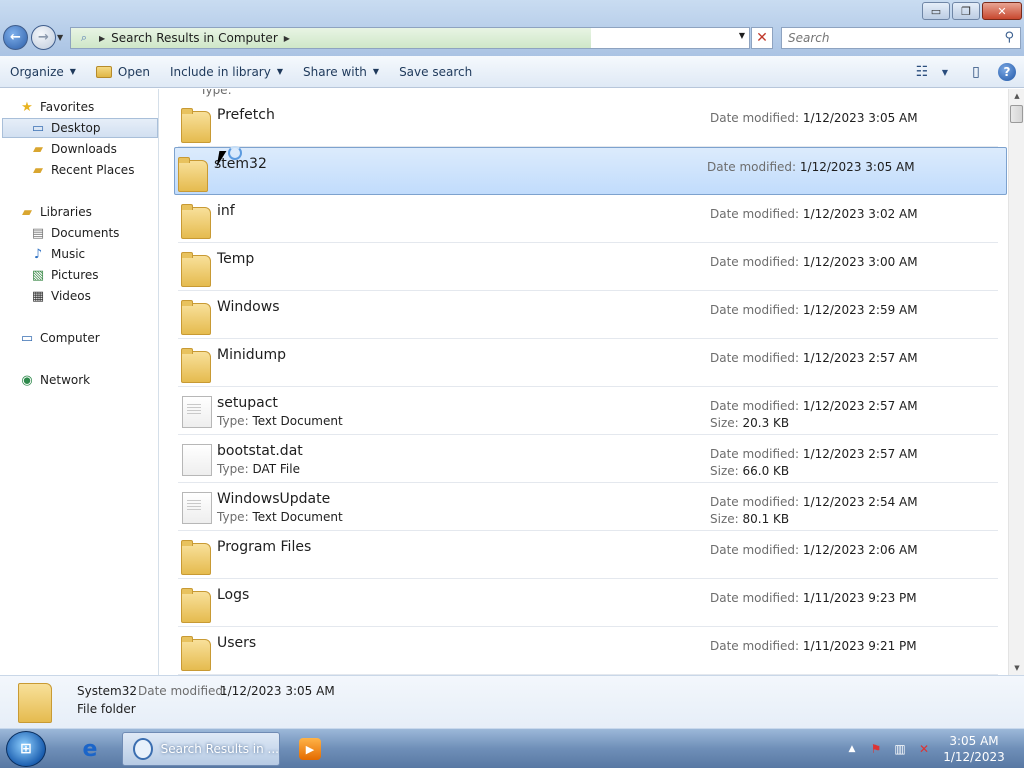  Describe the element at coordinates (54, 380) in the screenshot. I see `nav-network: ◉ Network` at that location.